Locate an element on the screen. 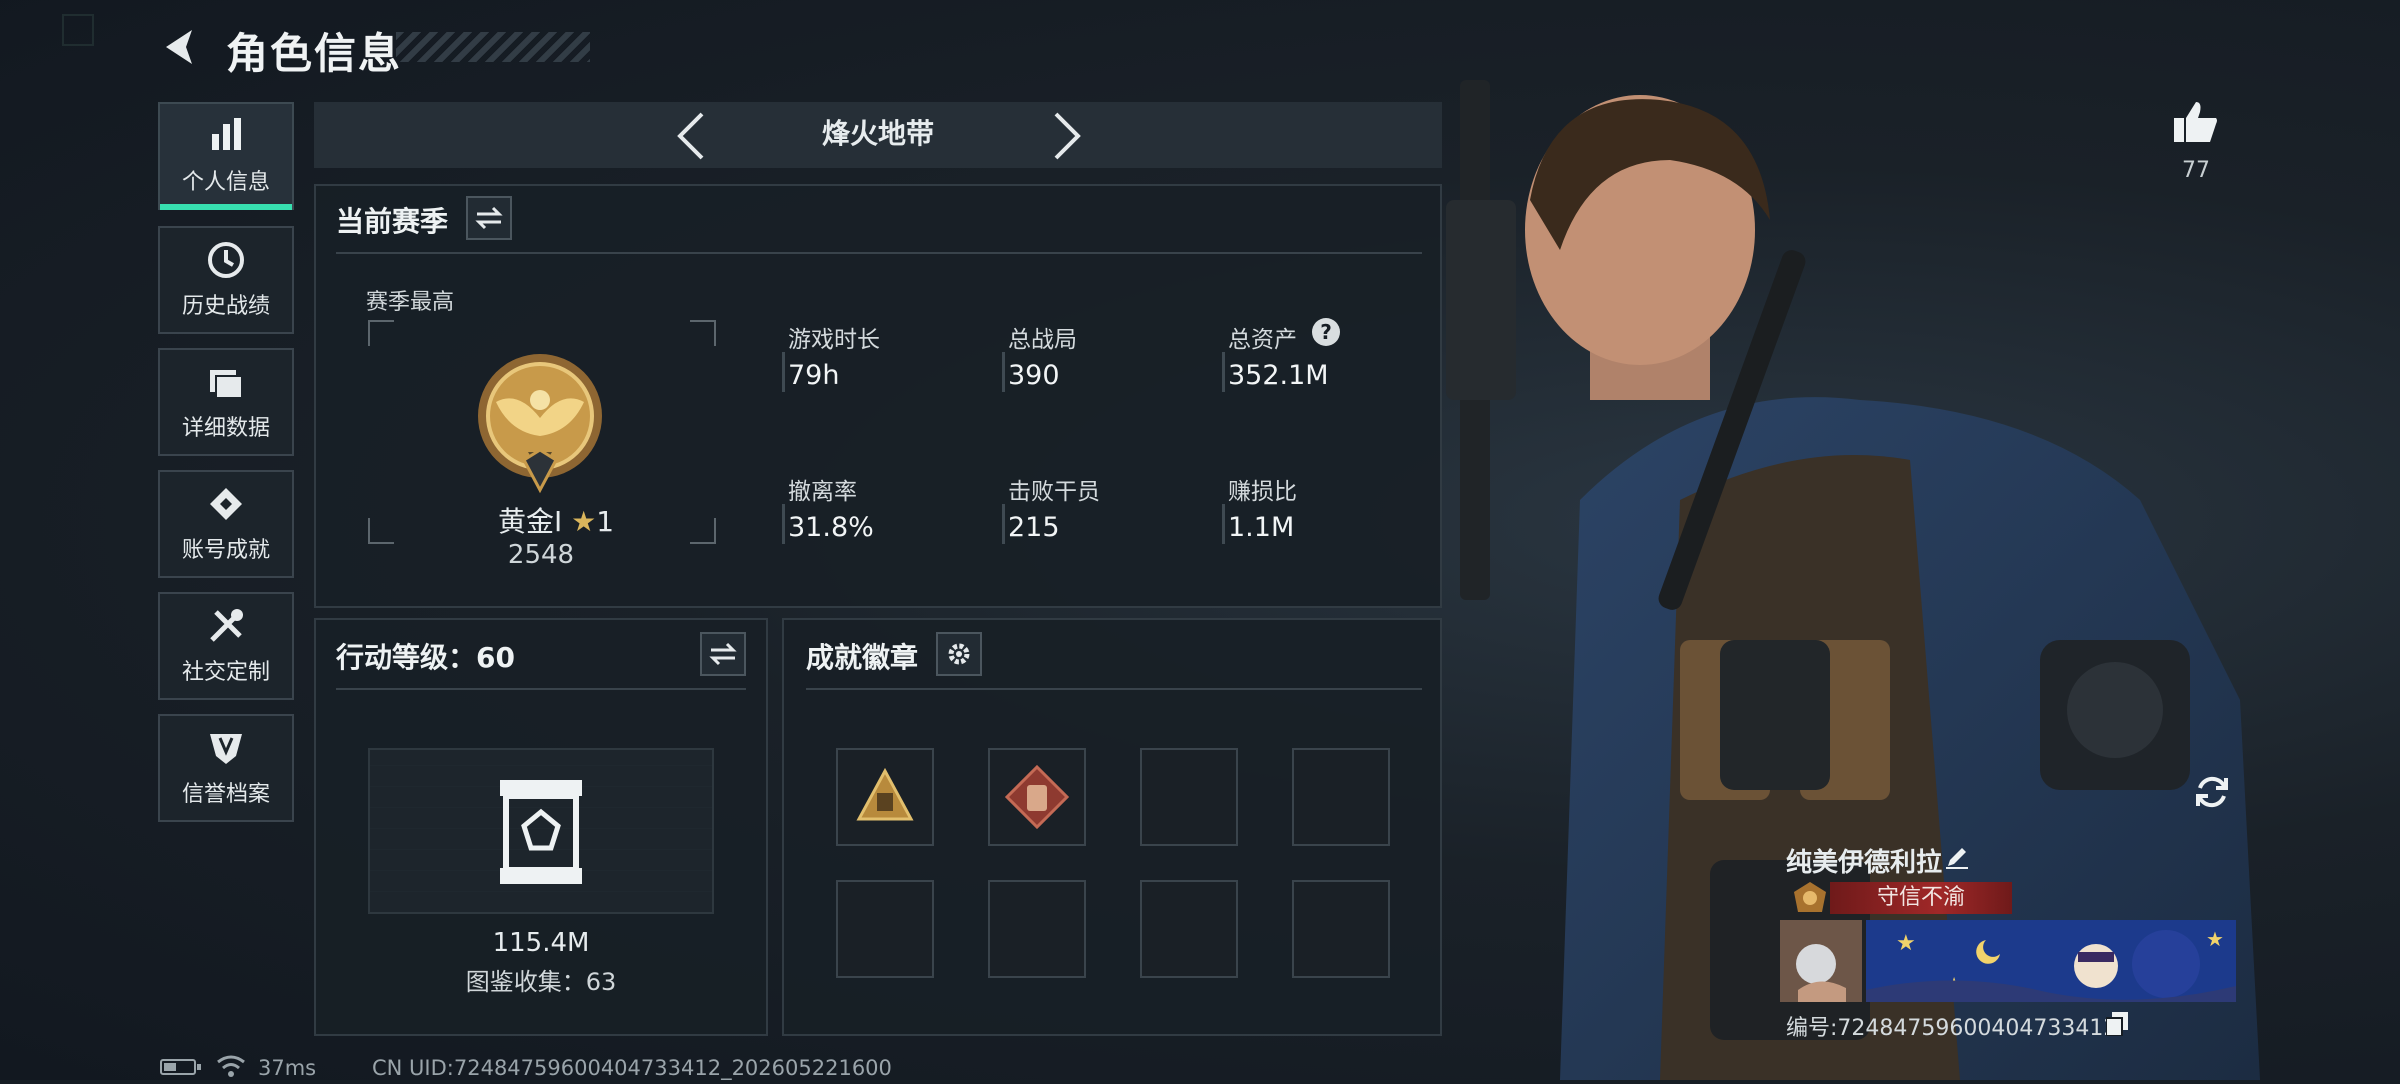 The image size is (2400, 1084). sidebar-item-label: 详细数据 is located at coordinates (225, 428).